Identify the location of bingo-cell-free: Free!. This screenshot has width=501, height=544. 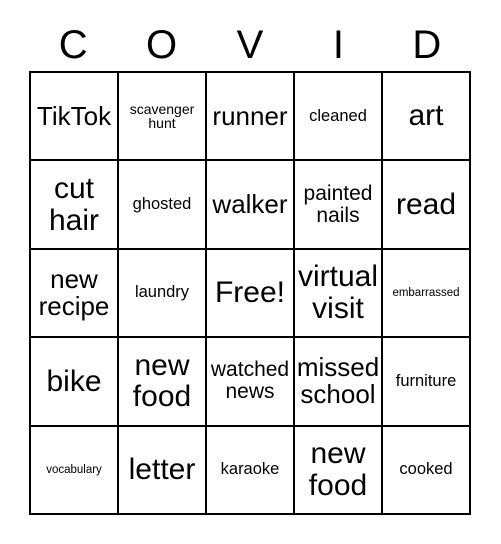
(251, 294).